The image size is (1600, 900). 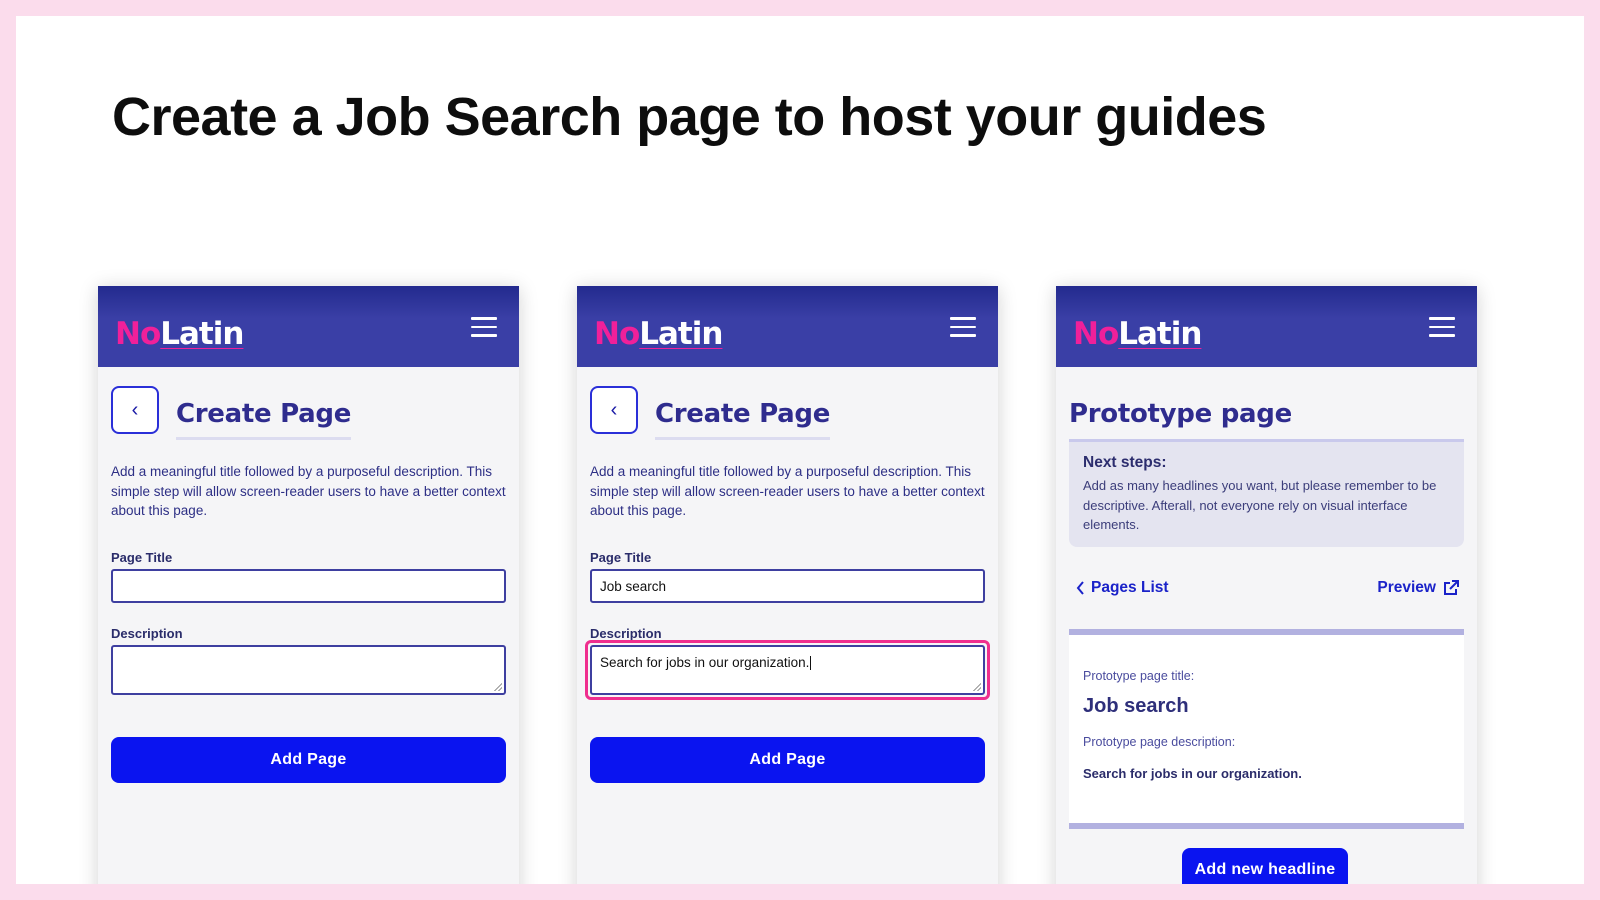 I want to click on chevron-left-icon, so click(x=1080, y=588).